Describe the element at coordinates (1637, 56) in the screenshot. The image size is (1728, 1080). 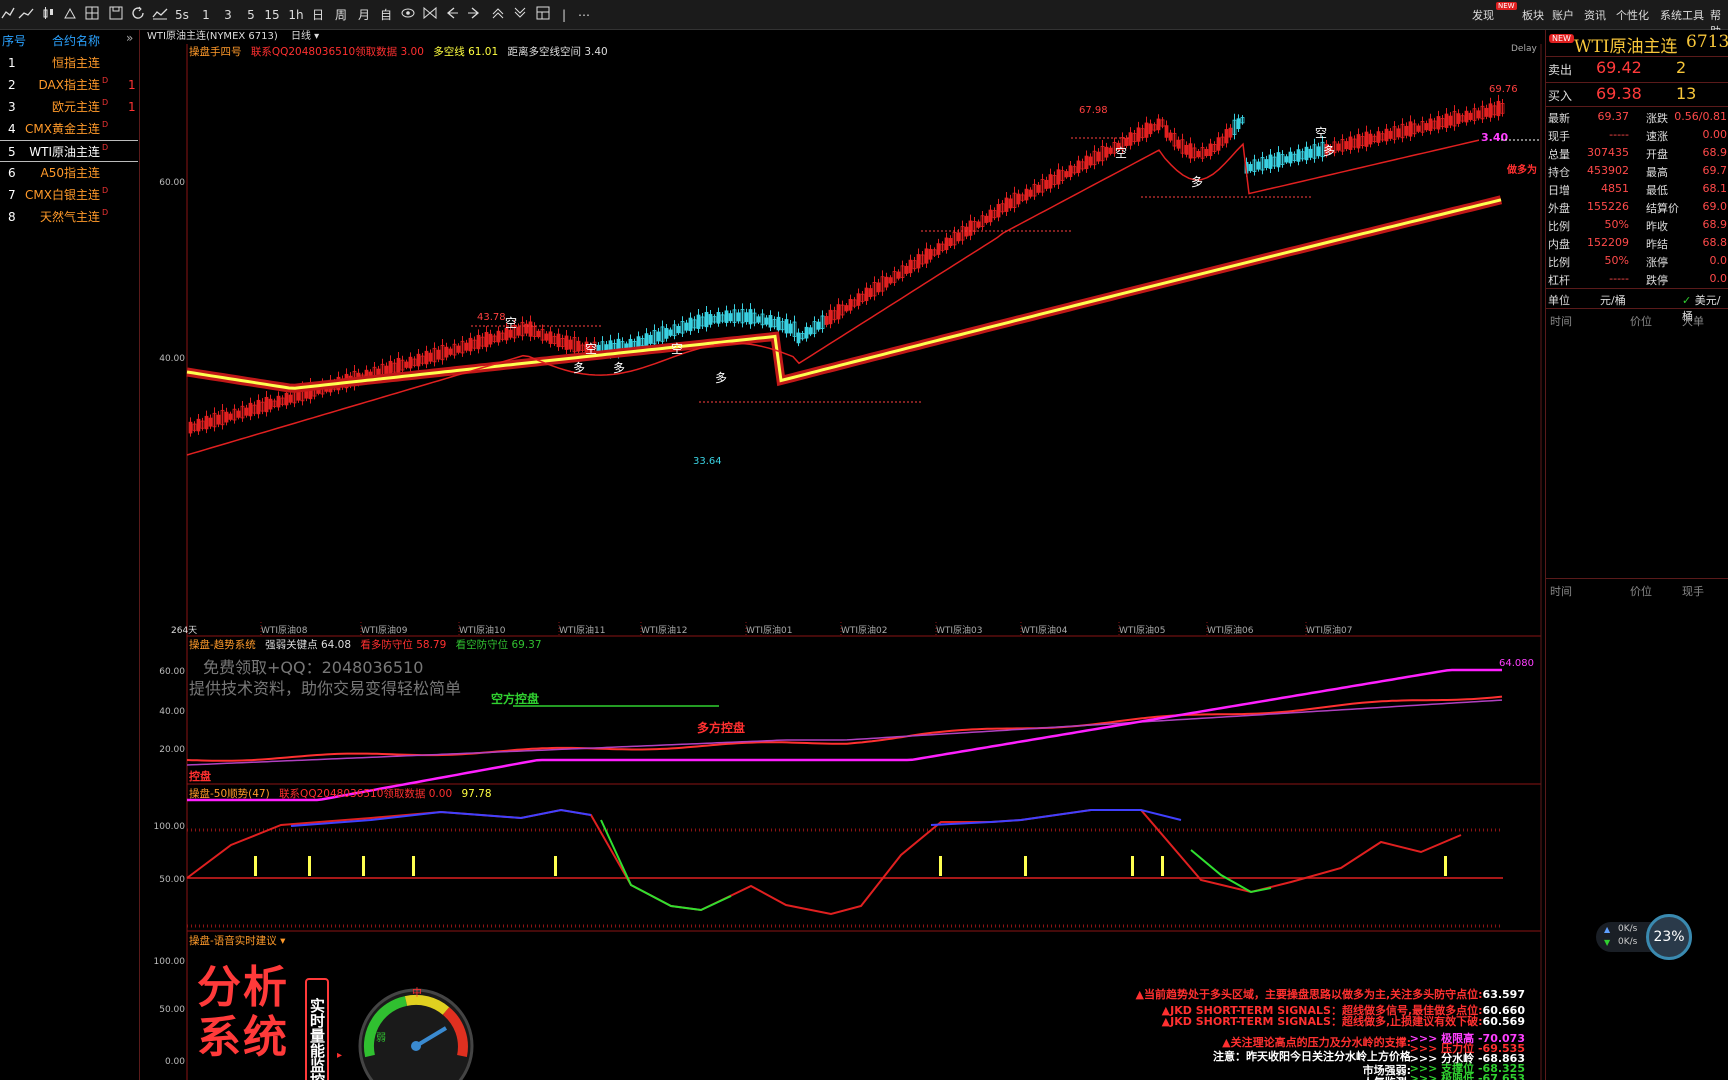
I see `divider` at that location.